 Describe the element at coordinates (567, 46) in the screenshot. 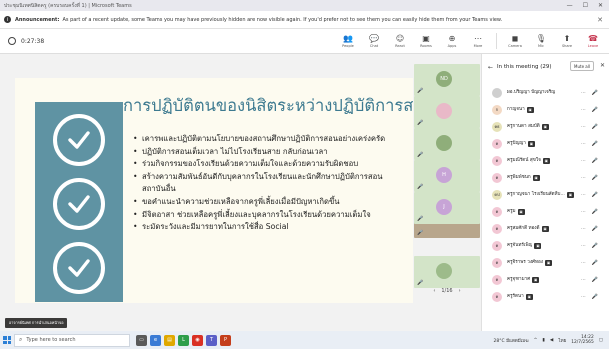

I see `share-label: Share` at that location.